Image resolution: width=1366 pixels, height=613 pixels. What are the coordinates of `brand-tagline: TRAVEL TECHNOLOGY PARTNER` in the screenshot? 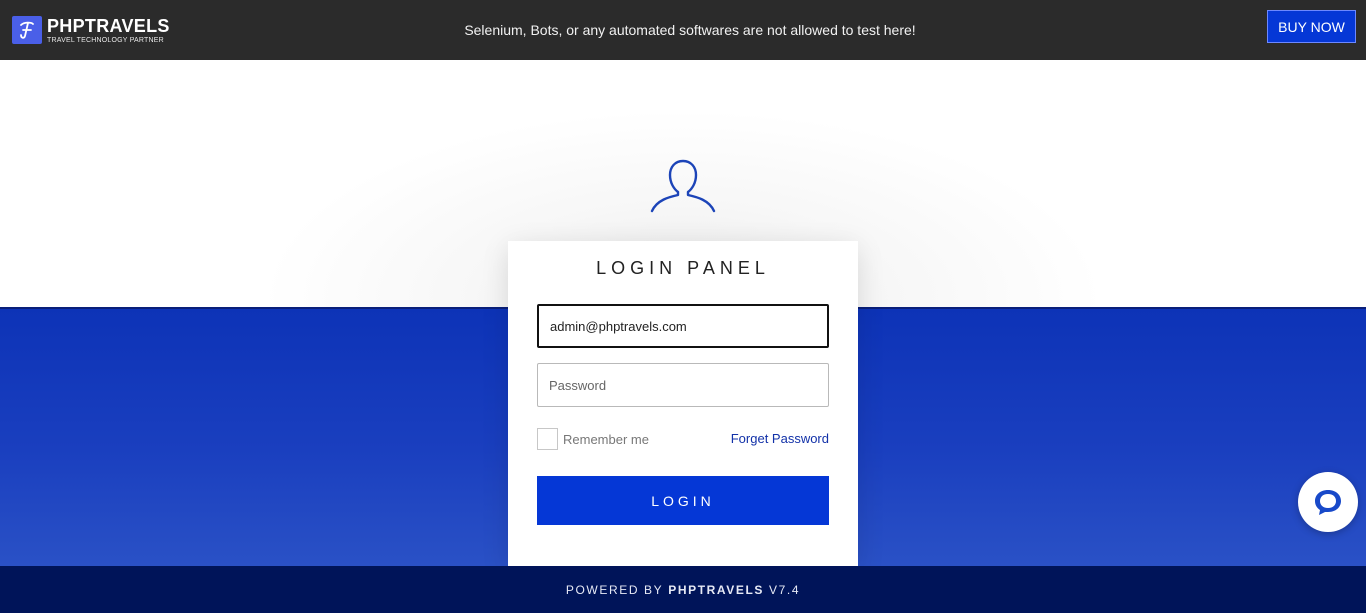 It's located at (105, 40).